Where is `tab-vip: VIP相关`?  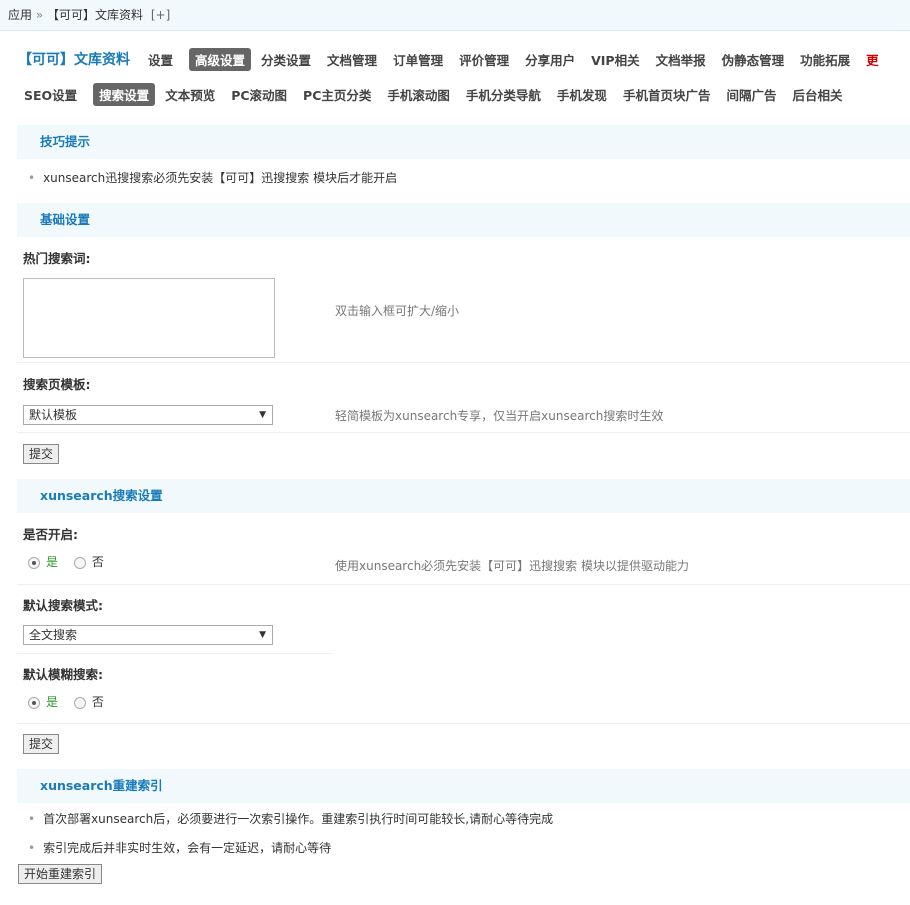
tab-vip: VIP相关 is located at coordinates (615, 59).